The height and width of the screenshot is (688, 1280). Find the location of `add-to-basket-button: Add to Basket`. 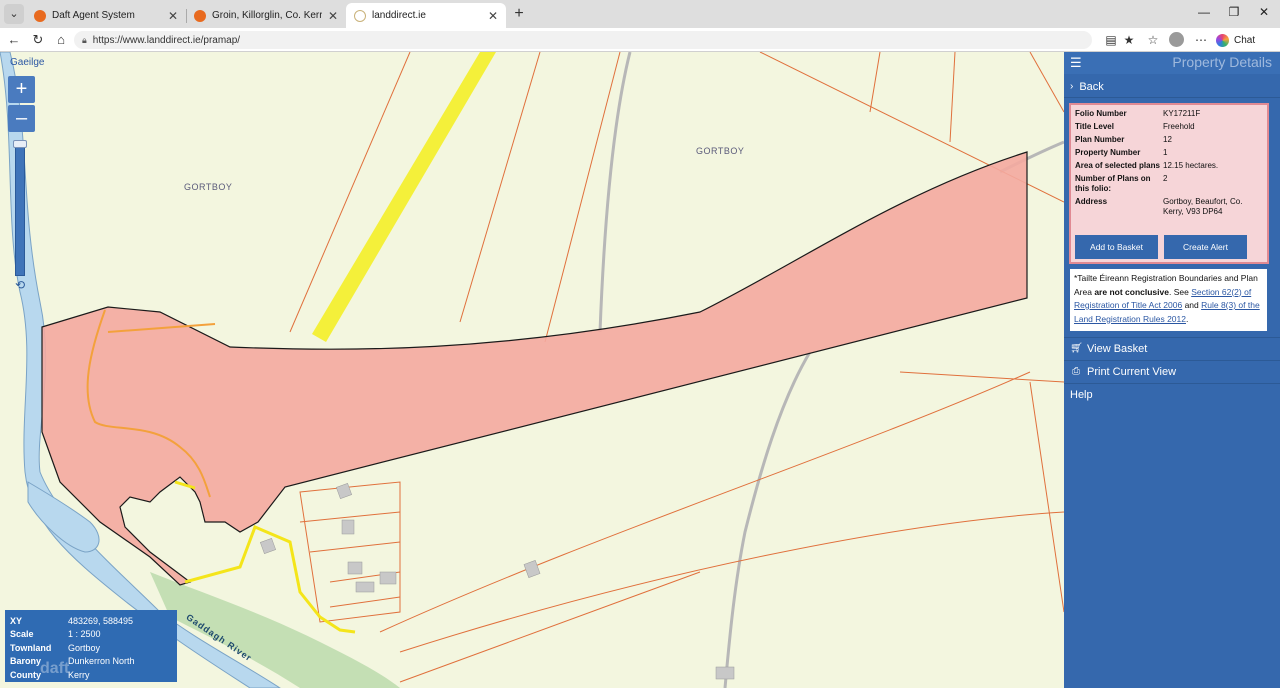

add-to-basket-button: Add to Basket is located at coordinates (1116, 247).